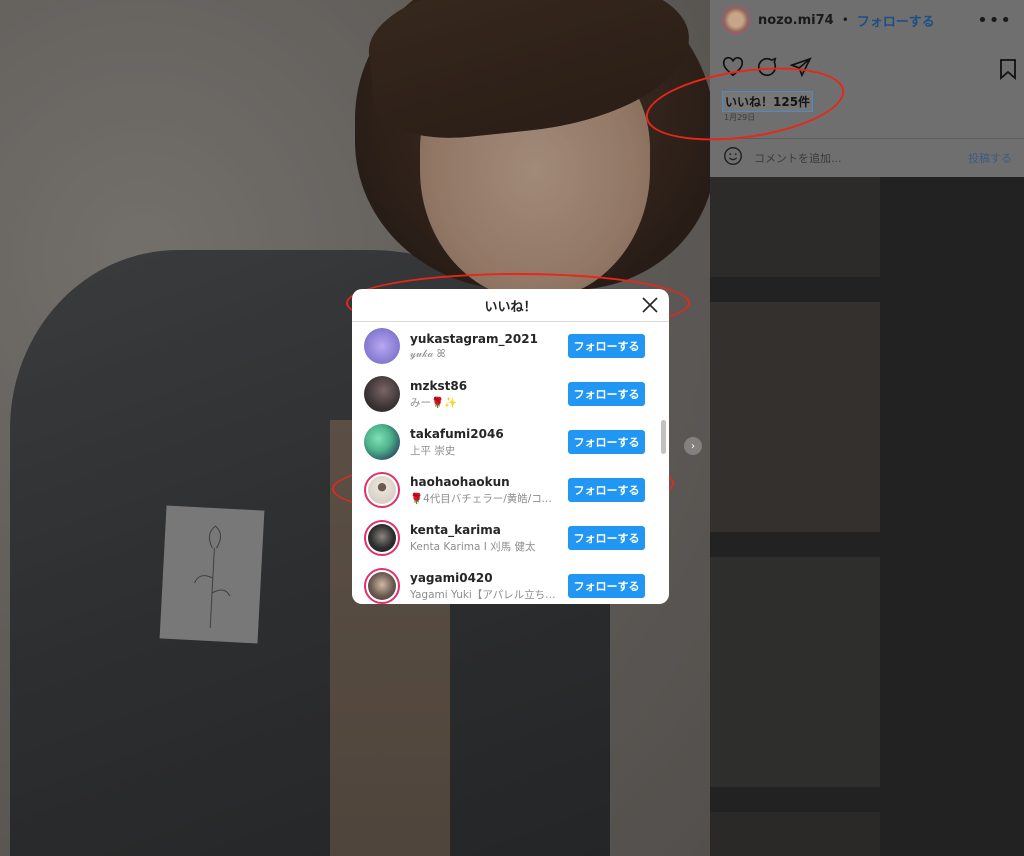 The image size is (1024, 856). I want to click on liker-username: yagami0420, so click(489, 578).